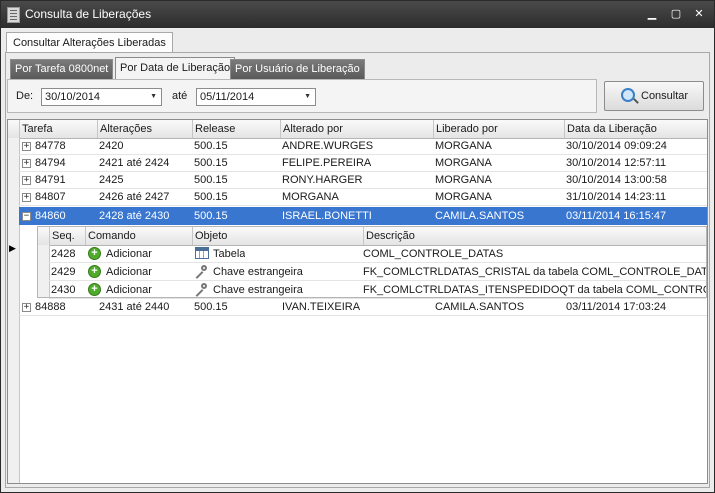  What do you see at coordinates (616, 146) in the screenshot?
I see `cell-data-liberacao: 30/10/2014 09:09:24` at bounding box center [616, 146].